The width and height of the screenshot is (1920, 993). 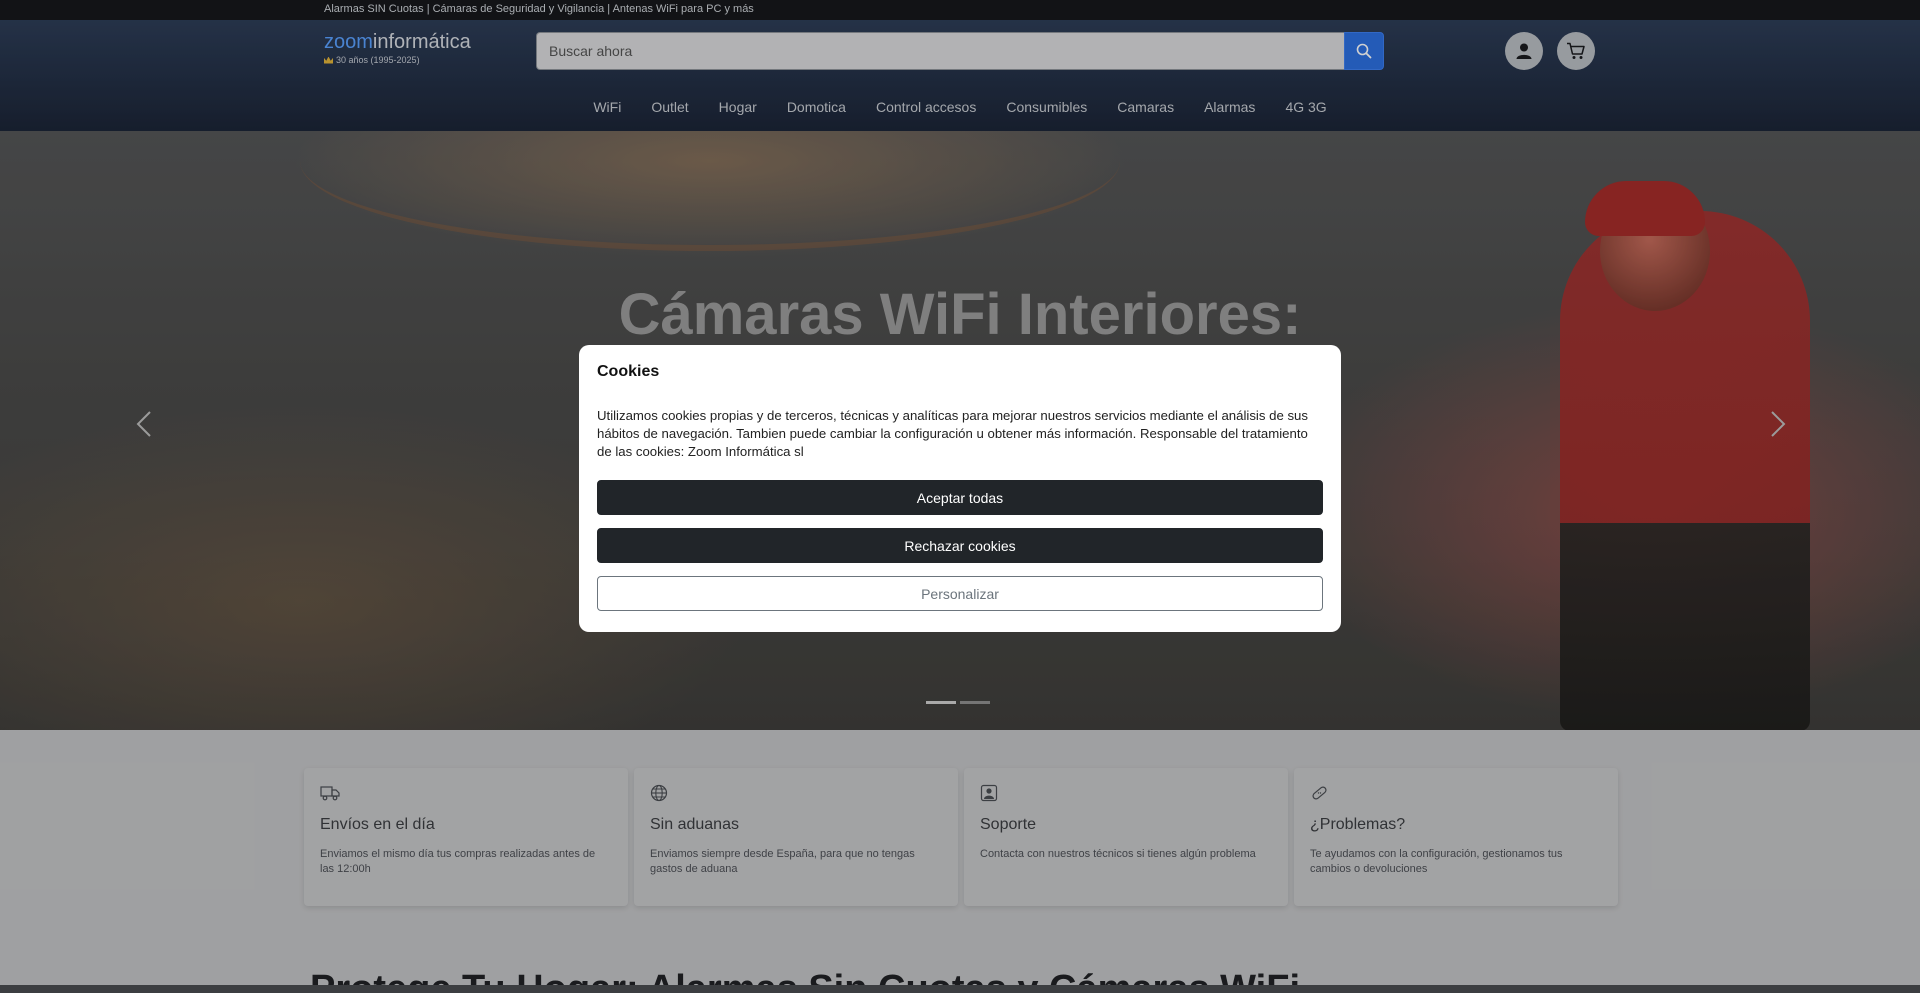 What do you see at coordinates (960, 545) in the screenshot?
I see `reject-cookies-button: Rechazar cookies` at bounding box center [960, 545].